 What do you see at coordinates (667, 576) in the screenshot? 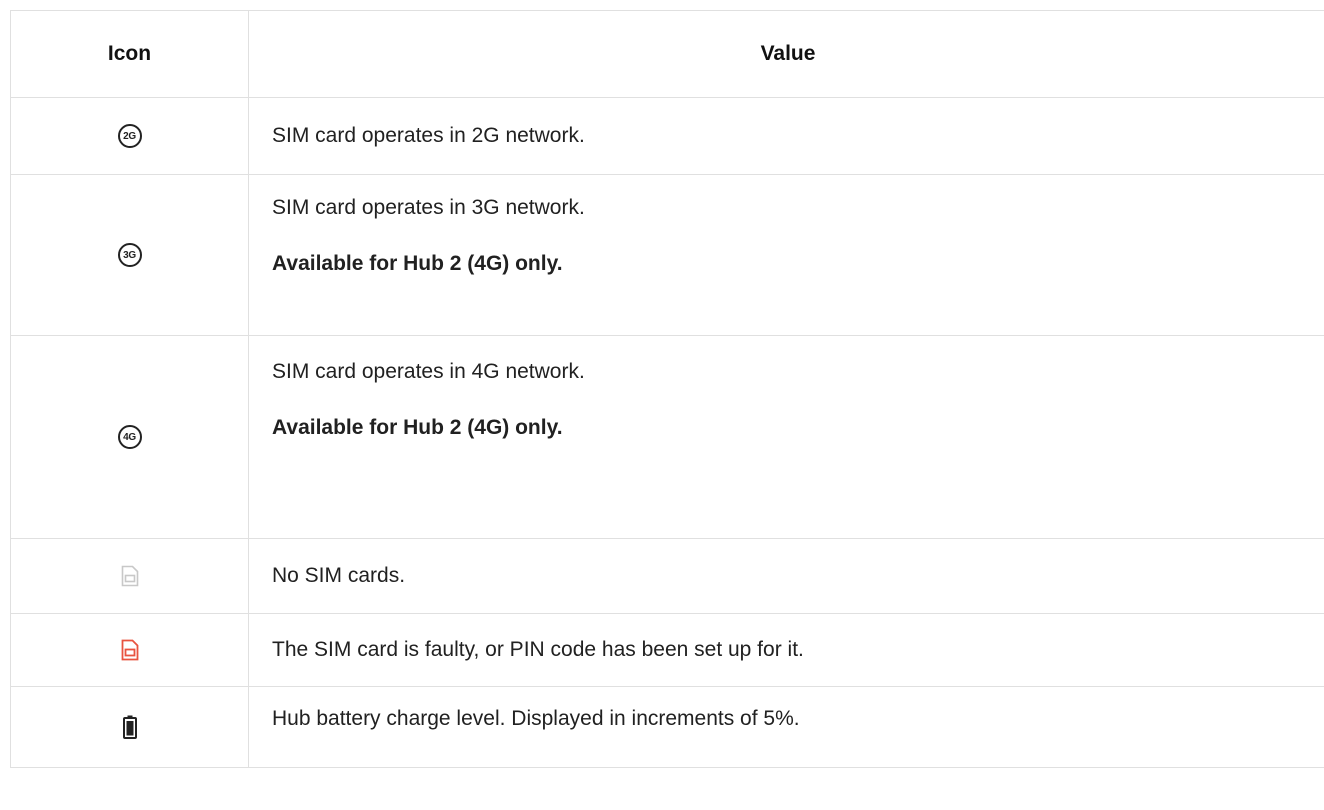
I see `table-row: No SIM cards.` at bounding box center [667, 576].